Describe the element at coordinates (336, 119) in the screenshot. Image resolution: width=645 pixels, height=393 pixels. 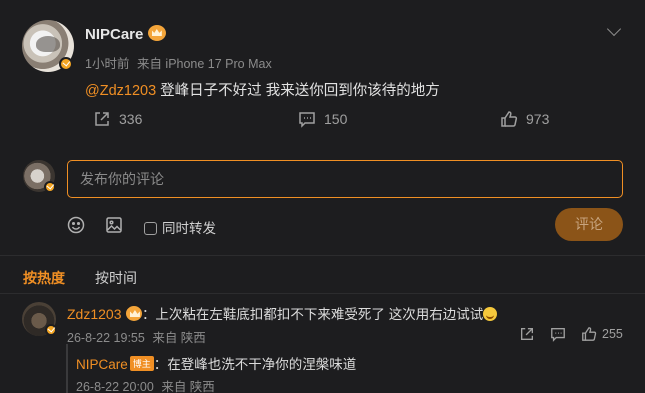
I see `comment-count: 150` at that location.